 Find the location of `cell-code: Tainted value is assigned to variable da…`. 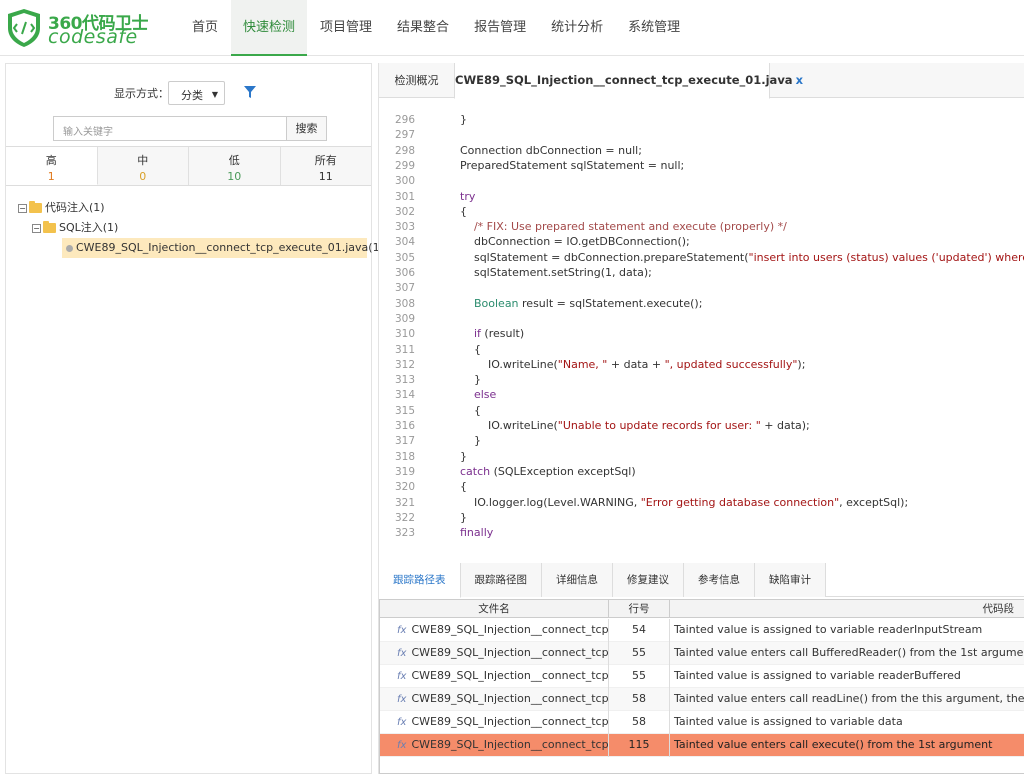

cell-code: Tainted value is assigned to variable da… is located at coordinates (788, 721).